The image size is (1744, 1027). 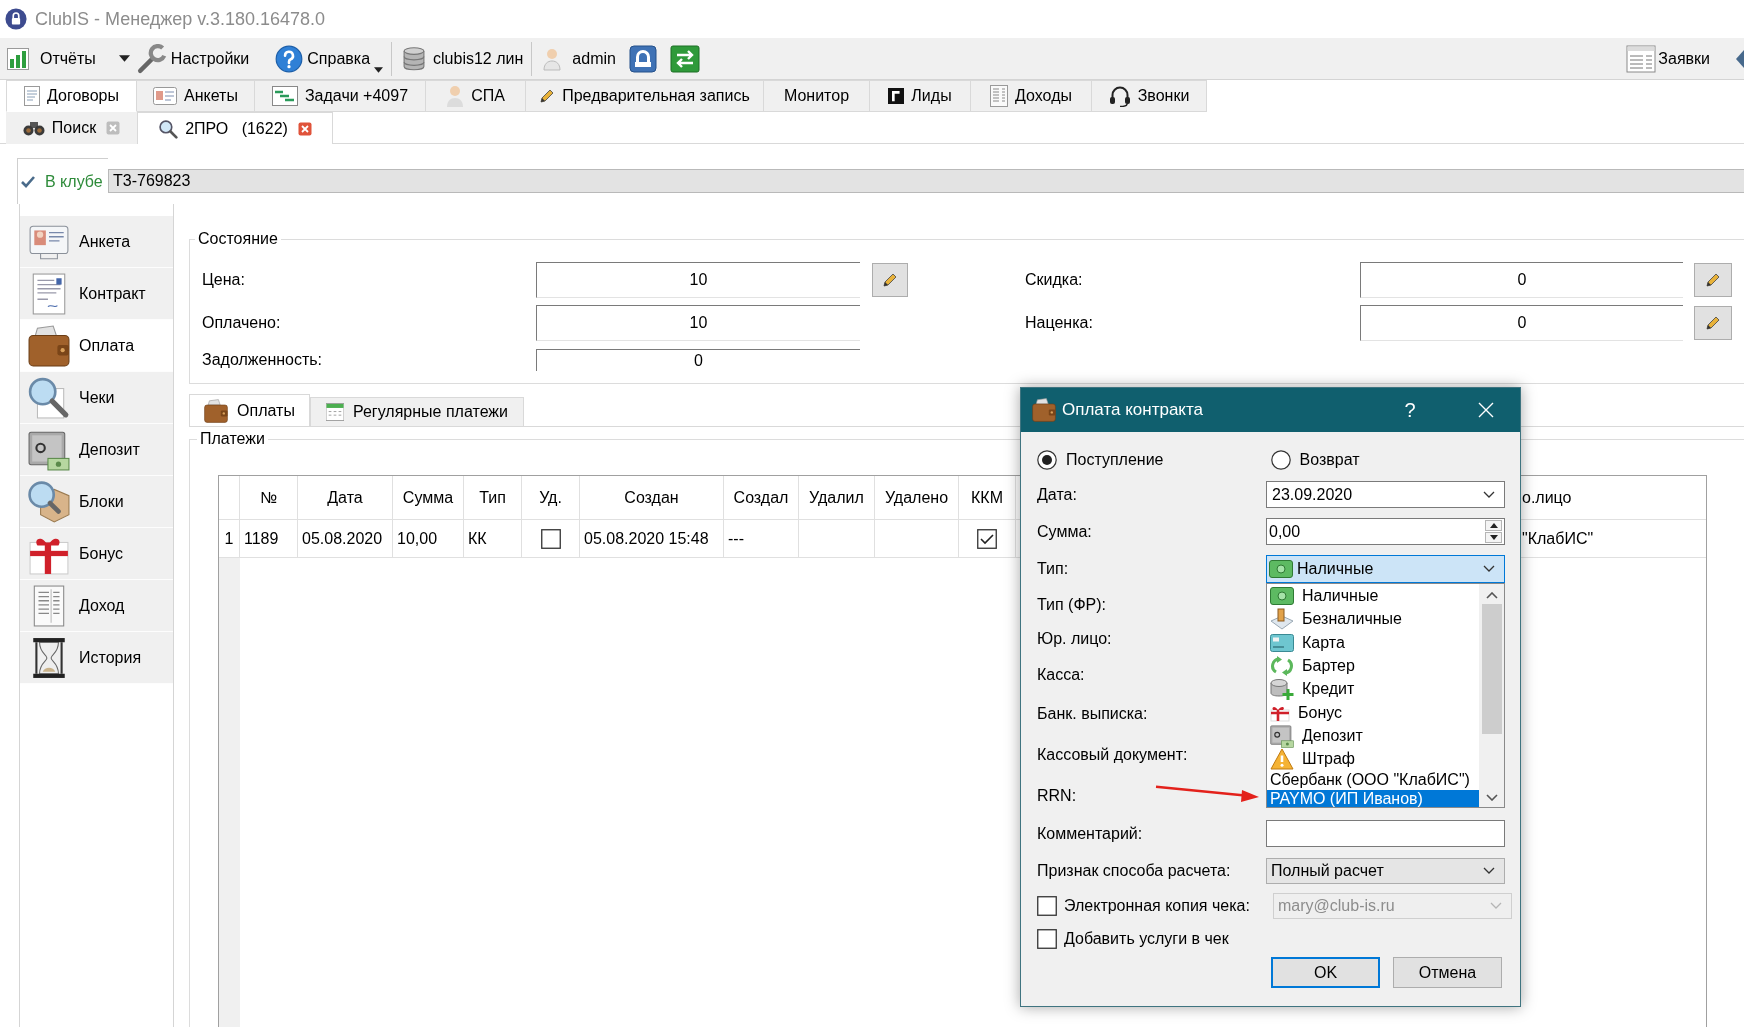 What do you see at coordinates (926, 181) in the screenshot?
I see `card-number-field: Т3-769823` at bounding box center [926, 181].